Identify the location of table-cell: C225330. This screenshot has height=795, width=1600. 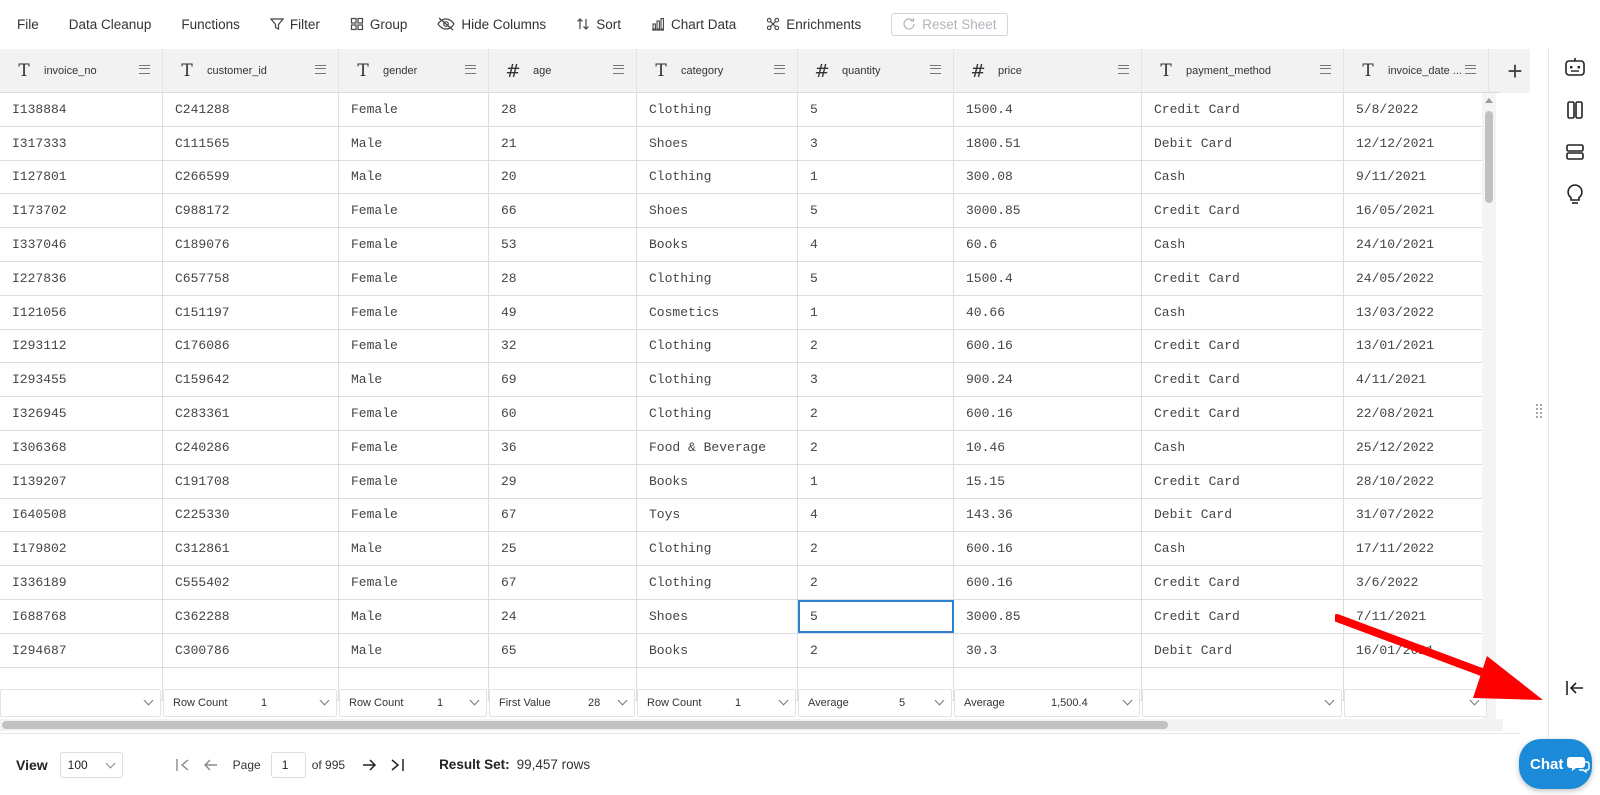
(251, 515).